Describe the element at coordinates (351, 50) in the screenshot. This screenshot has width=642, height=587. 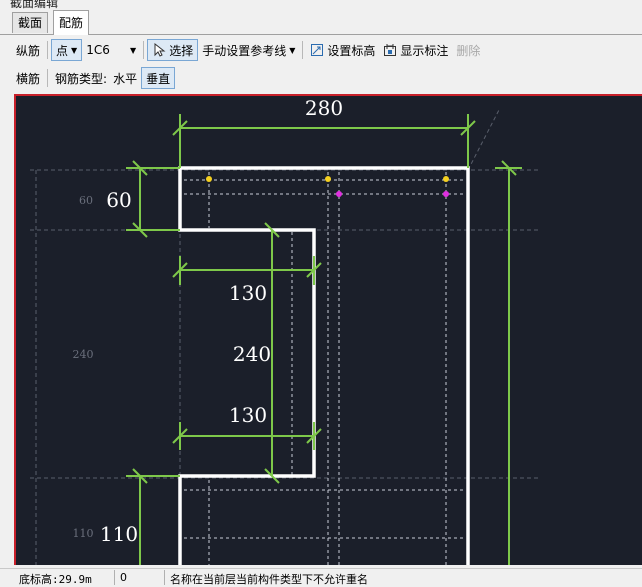
I see `set-elevation-label: 设置标高` at that location.